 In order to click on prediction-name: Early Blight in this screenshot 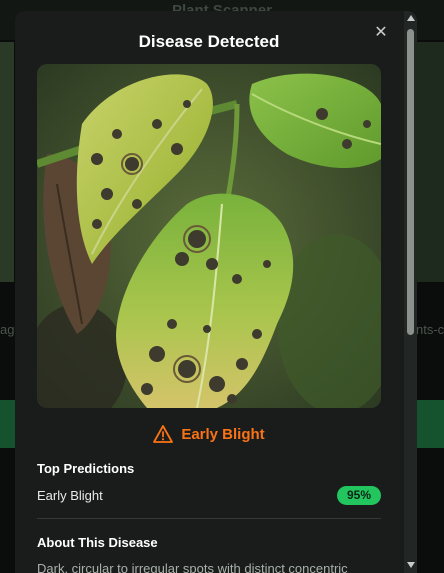, I will do `click(70, 495)`.